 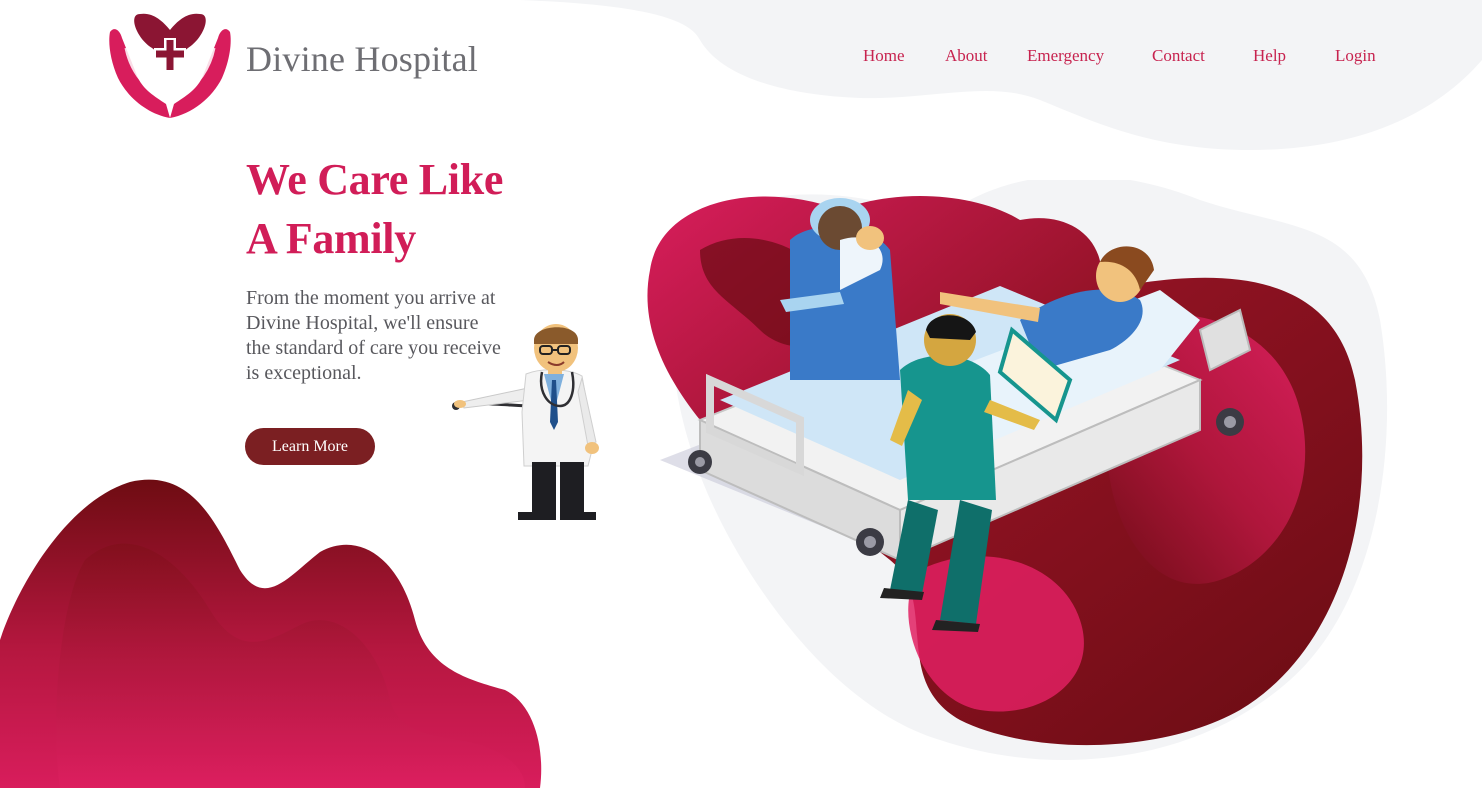 I want to click on hero-title-line-2: A Family, so click(x=331, y=238).